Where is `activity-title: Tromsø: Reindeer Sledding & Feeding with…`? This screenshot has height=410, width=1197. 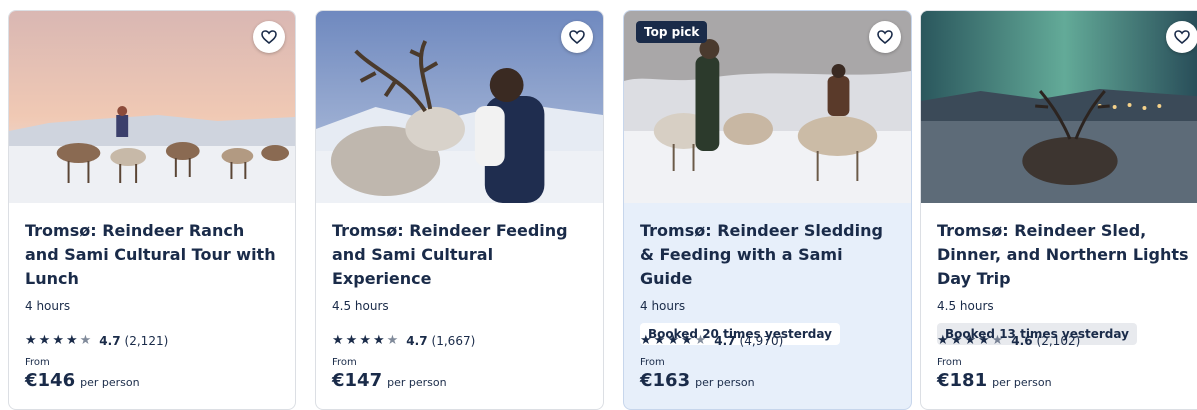 activity-title: Tromsø: Reindeer Sledding & Feeding with… is located at coordinates (769, 255).